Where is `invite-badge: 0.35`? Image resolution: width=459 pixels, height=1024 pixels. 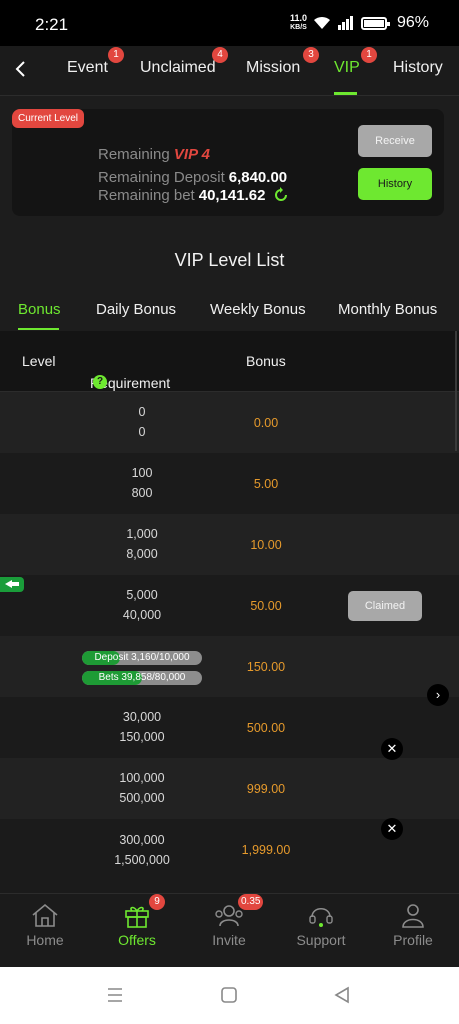 invite-badge: 0.35 is located at coordinates (251, 902).